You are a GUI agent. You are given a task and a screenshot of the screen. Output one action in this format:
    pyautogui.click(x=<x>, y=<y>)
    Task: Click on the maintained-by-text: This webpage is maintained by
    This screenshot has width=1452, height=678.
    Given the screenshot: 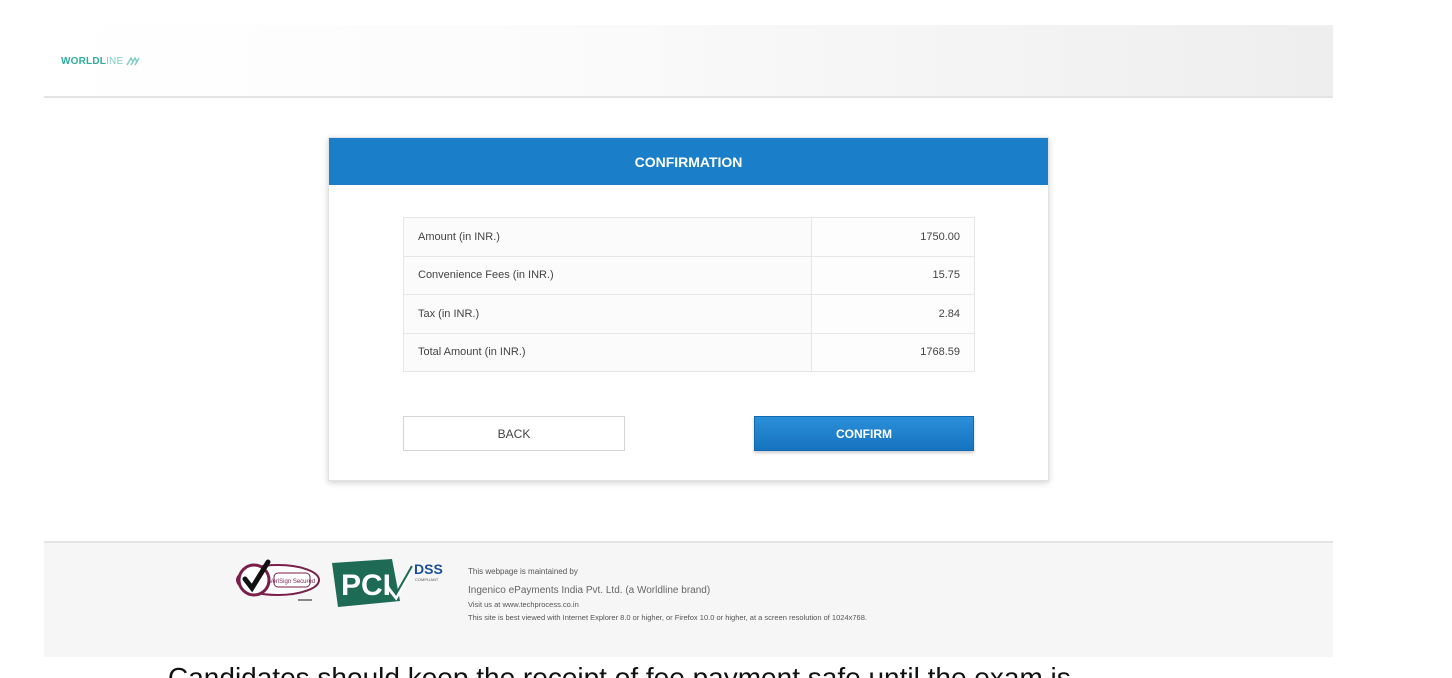 What is the action you would take?
    pyautogui.click(x=523, y=571)
    